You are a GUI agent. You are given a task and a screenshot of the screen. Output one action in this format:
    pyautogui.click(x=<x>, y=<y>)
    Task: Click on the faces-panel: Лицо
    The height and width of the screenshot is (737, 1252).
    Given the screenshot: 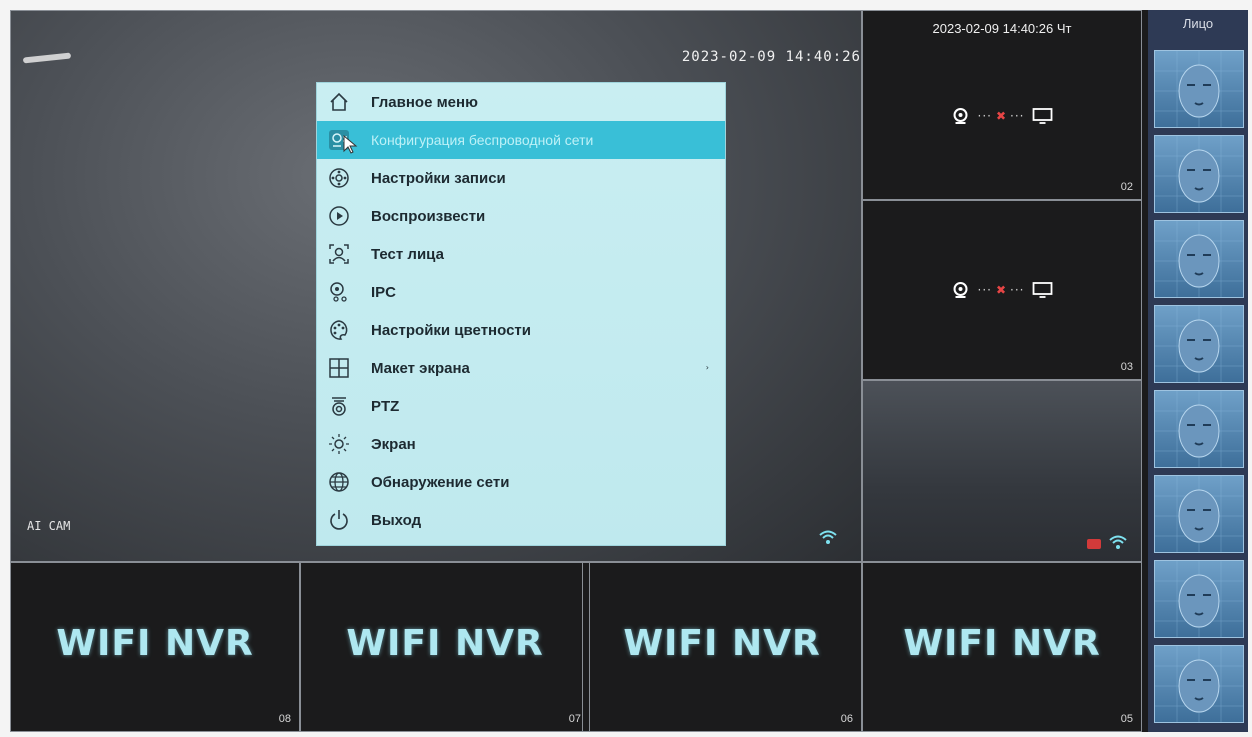 What is the action you would take?
    pyautogui.click(x=1198, y=371)
    